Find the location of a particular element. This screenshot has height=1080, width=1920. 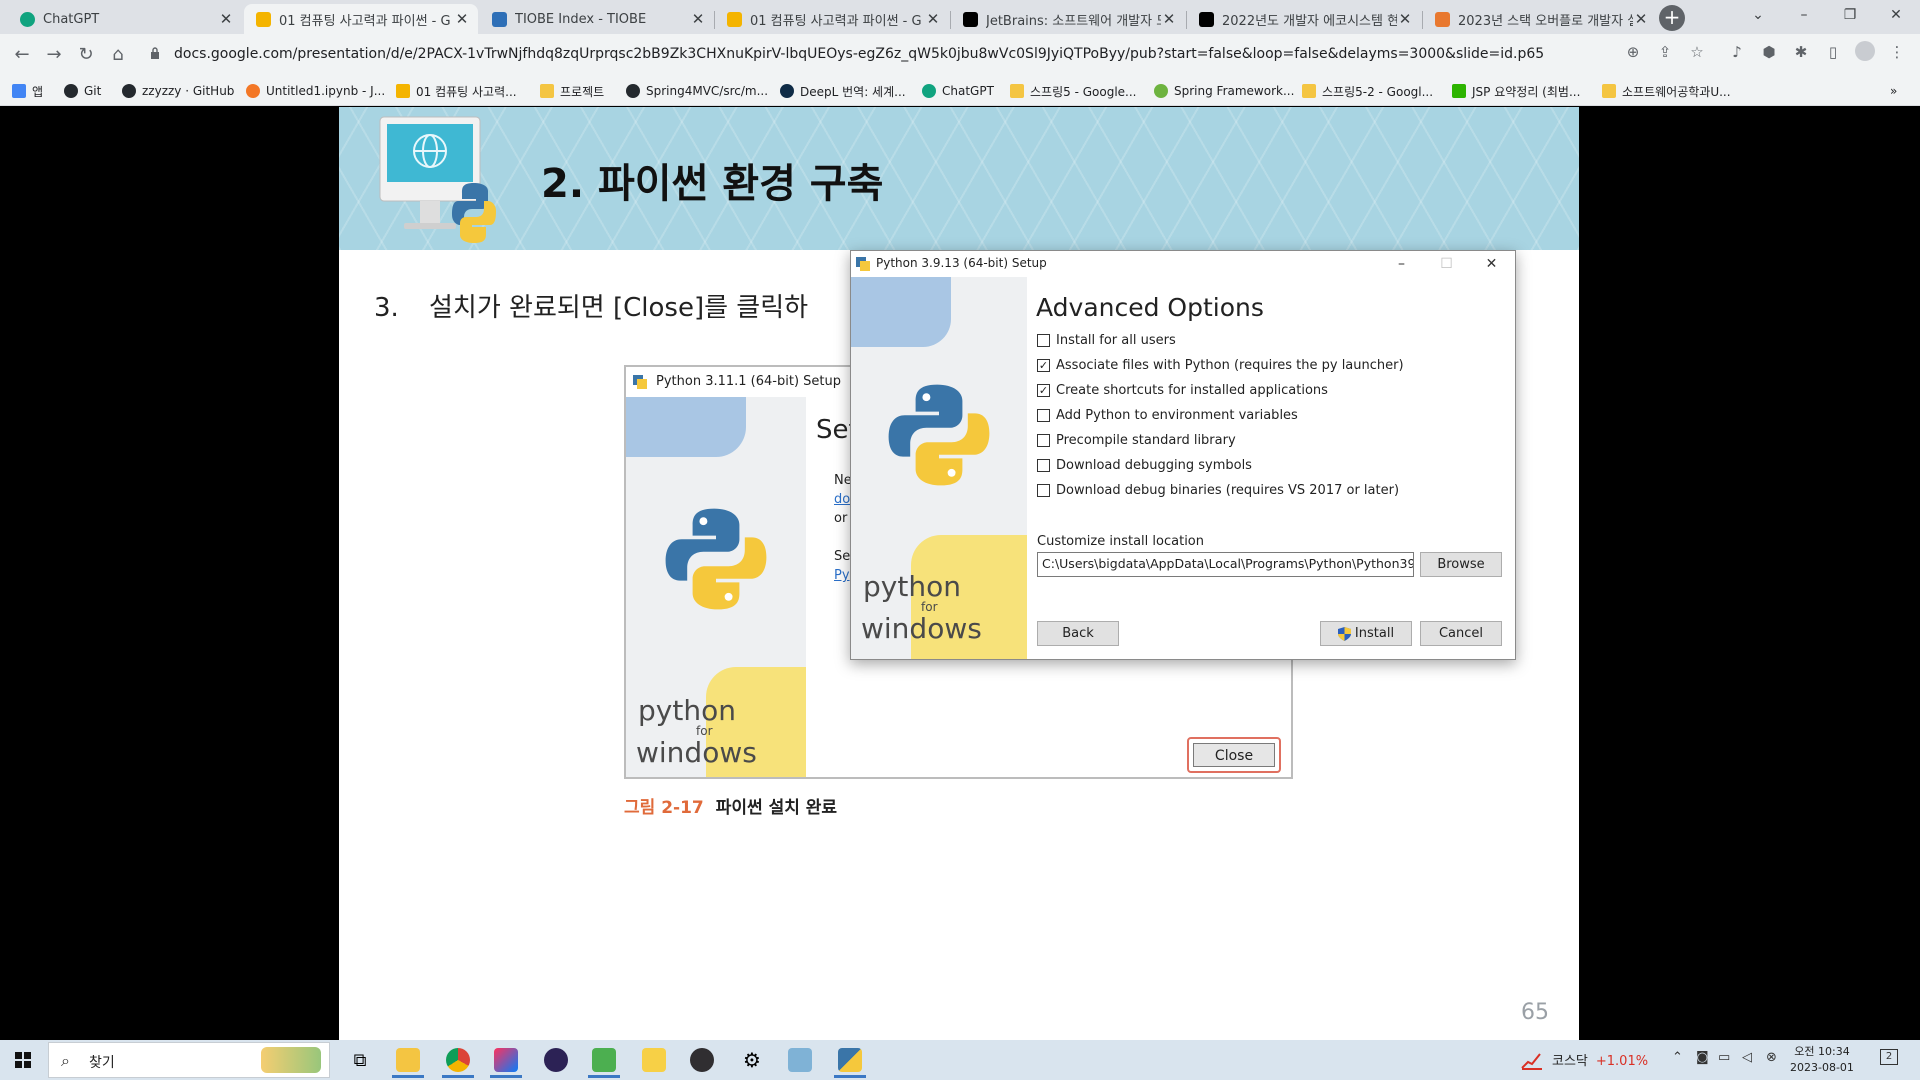

notification-center-icon: 2 is located at coordinates (1889, 1056).